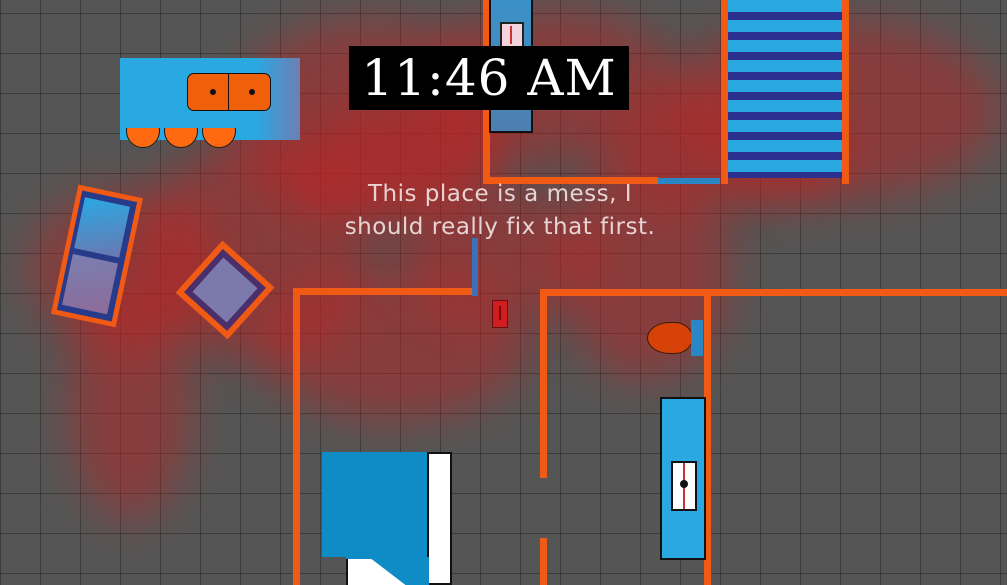 Image resolution: width=1007 pixels, height=585 pixels. I want to click on wall-bedroom-right, so click(845, 92).